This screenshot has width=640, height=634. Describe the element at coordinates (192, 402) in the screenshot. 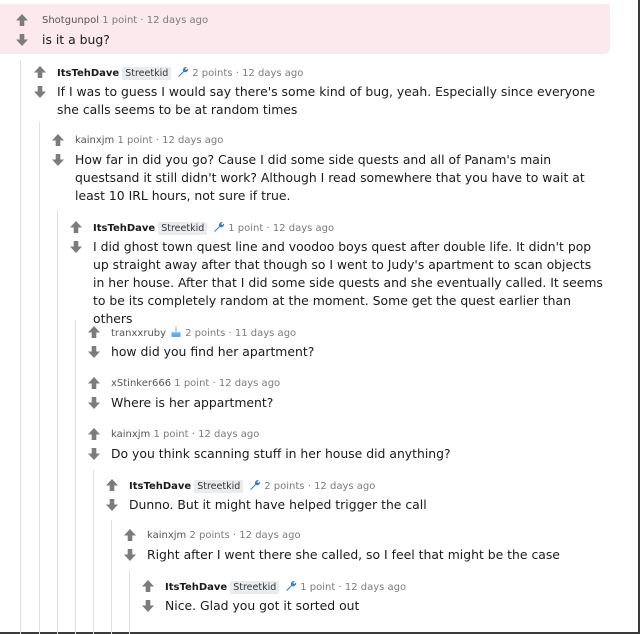

I see `comment-body: Where is her appartment?` at that location.